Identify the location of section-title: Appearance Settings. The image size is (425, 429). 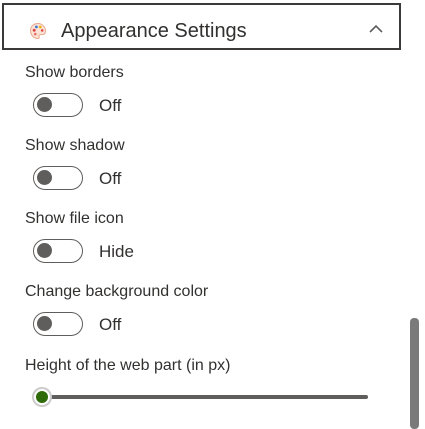
(154, 31).